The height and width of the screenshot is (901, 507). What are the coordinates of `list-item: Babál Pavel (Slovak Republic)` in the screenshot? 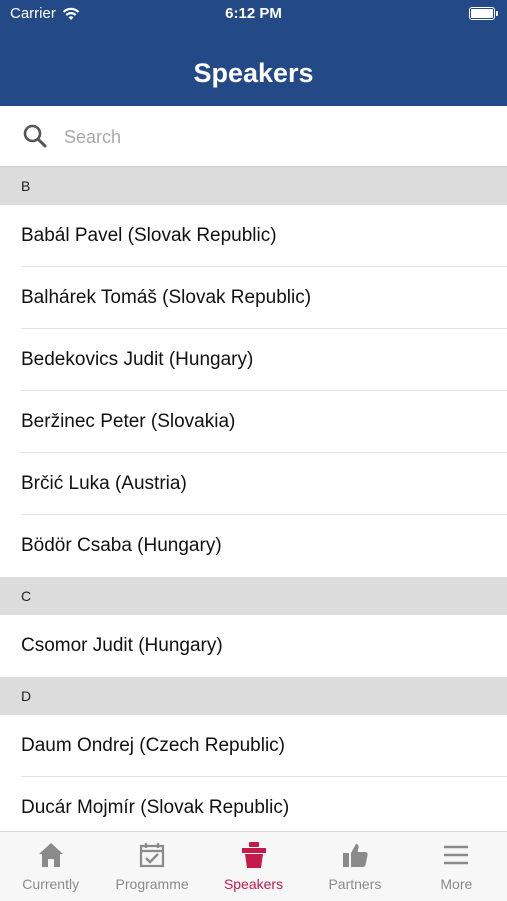 It's located at (253, 236).